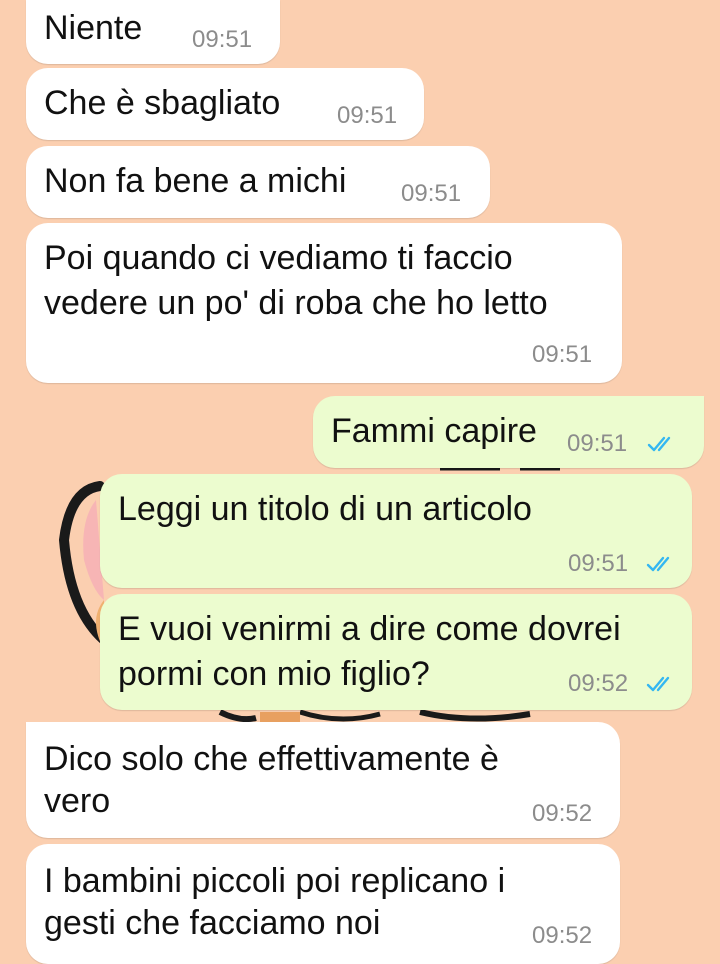  Describe the element at coordinates (212, 923) in the screenshot. I see `message-text: gesti che facciamo noi` at that location.